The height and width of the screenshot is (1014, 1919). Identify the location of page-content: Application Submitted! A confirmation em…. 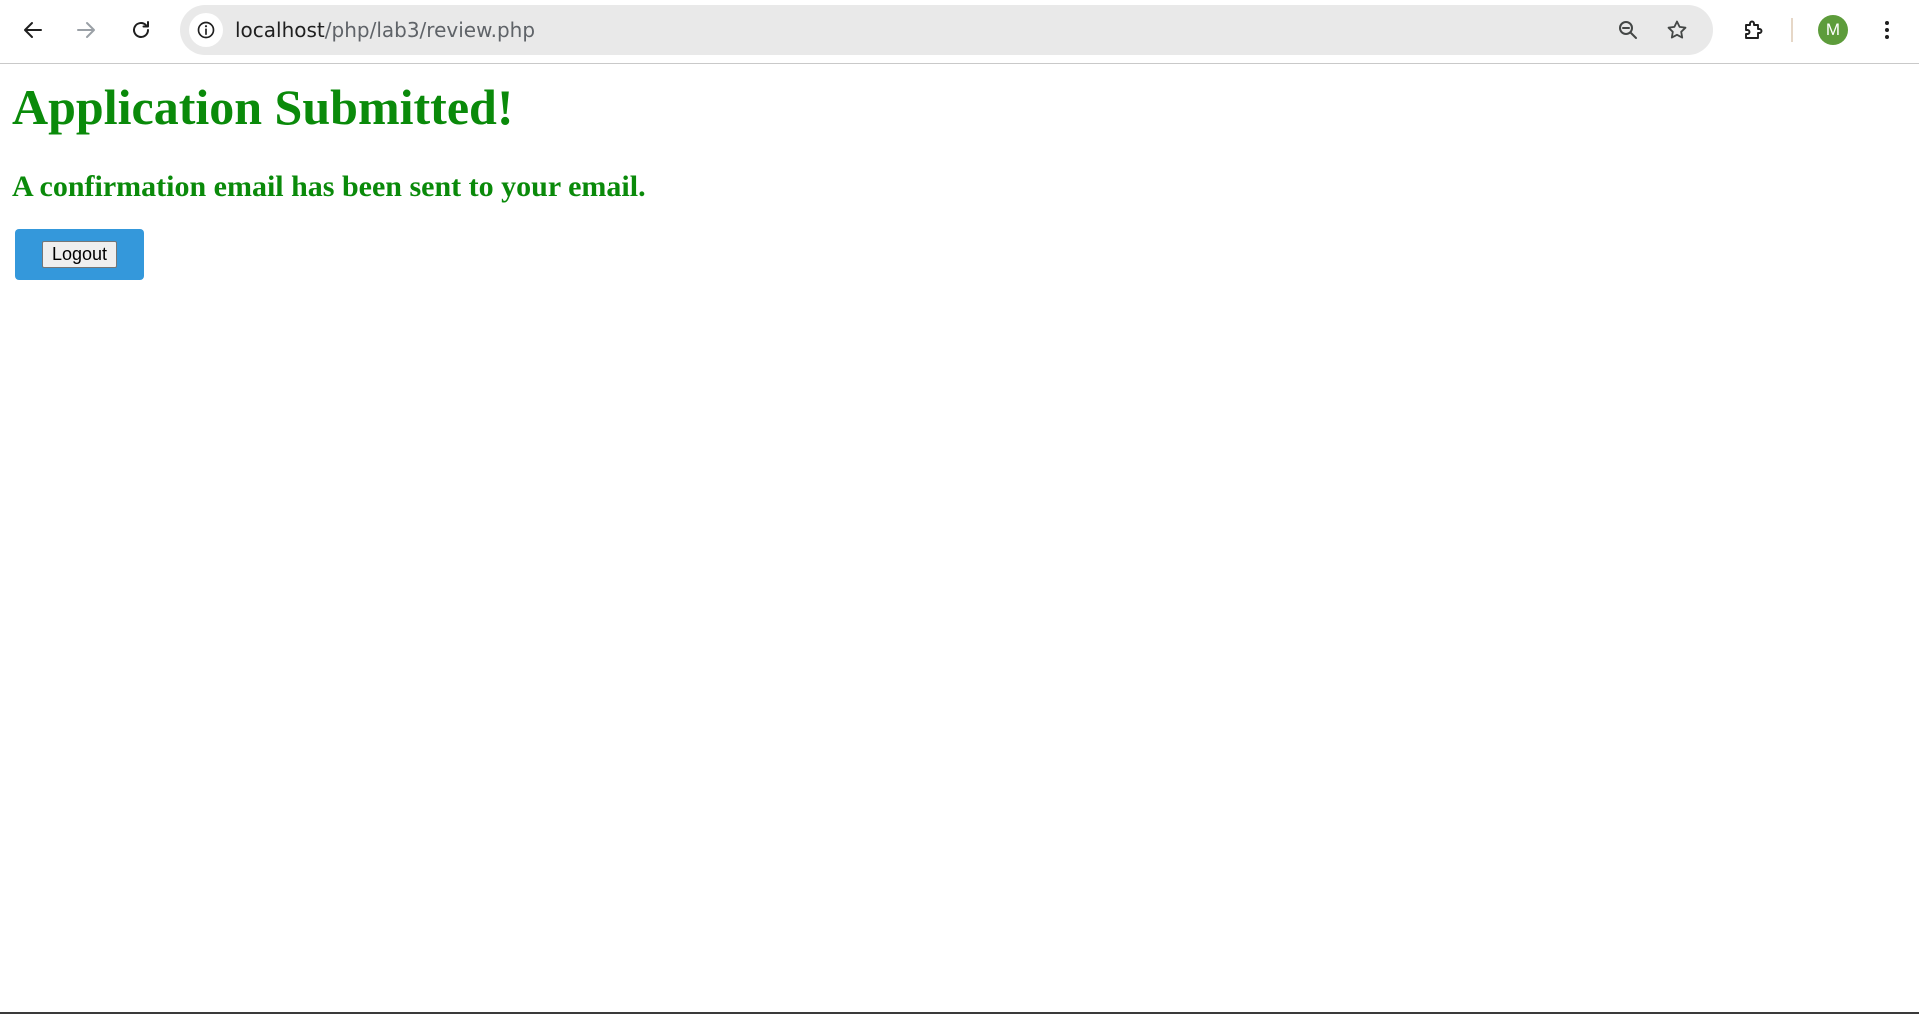
(329, 134).